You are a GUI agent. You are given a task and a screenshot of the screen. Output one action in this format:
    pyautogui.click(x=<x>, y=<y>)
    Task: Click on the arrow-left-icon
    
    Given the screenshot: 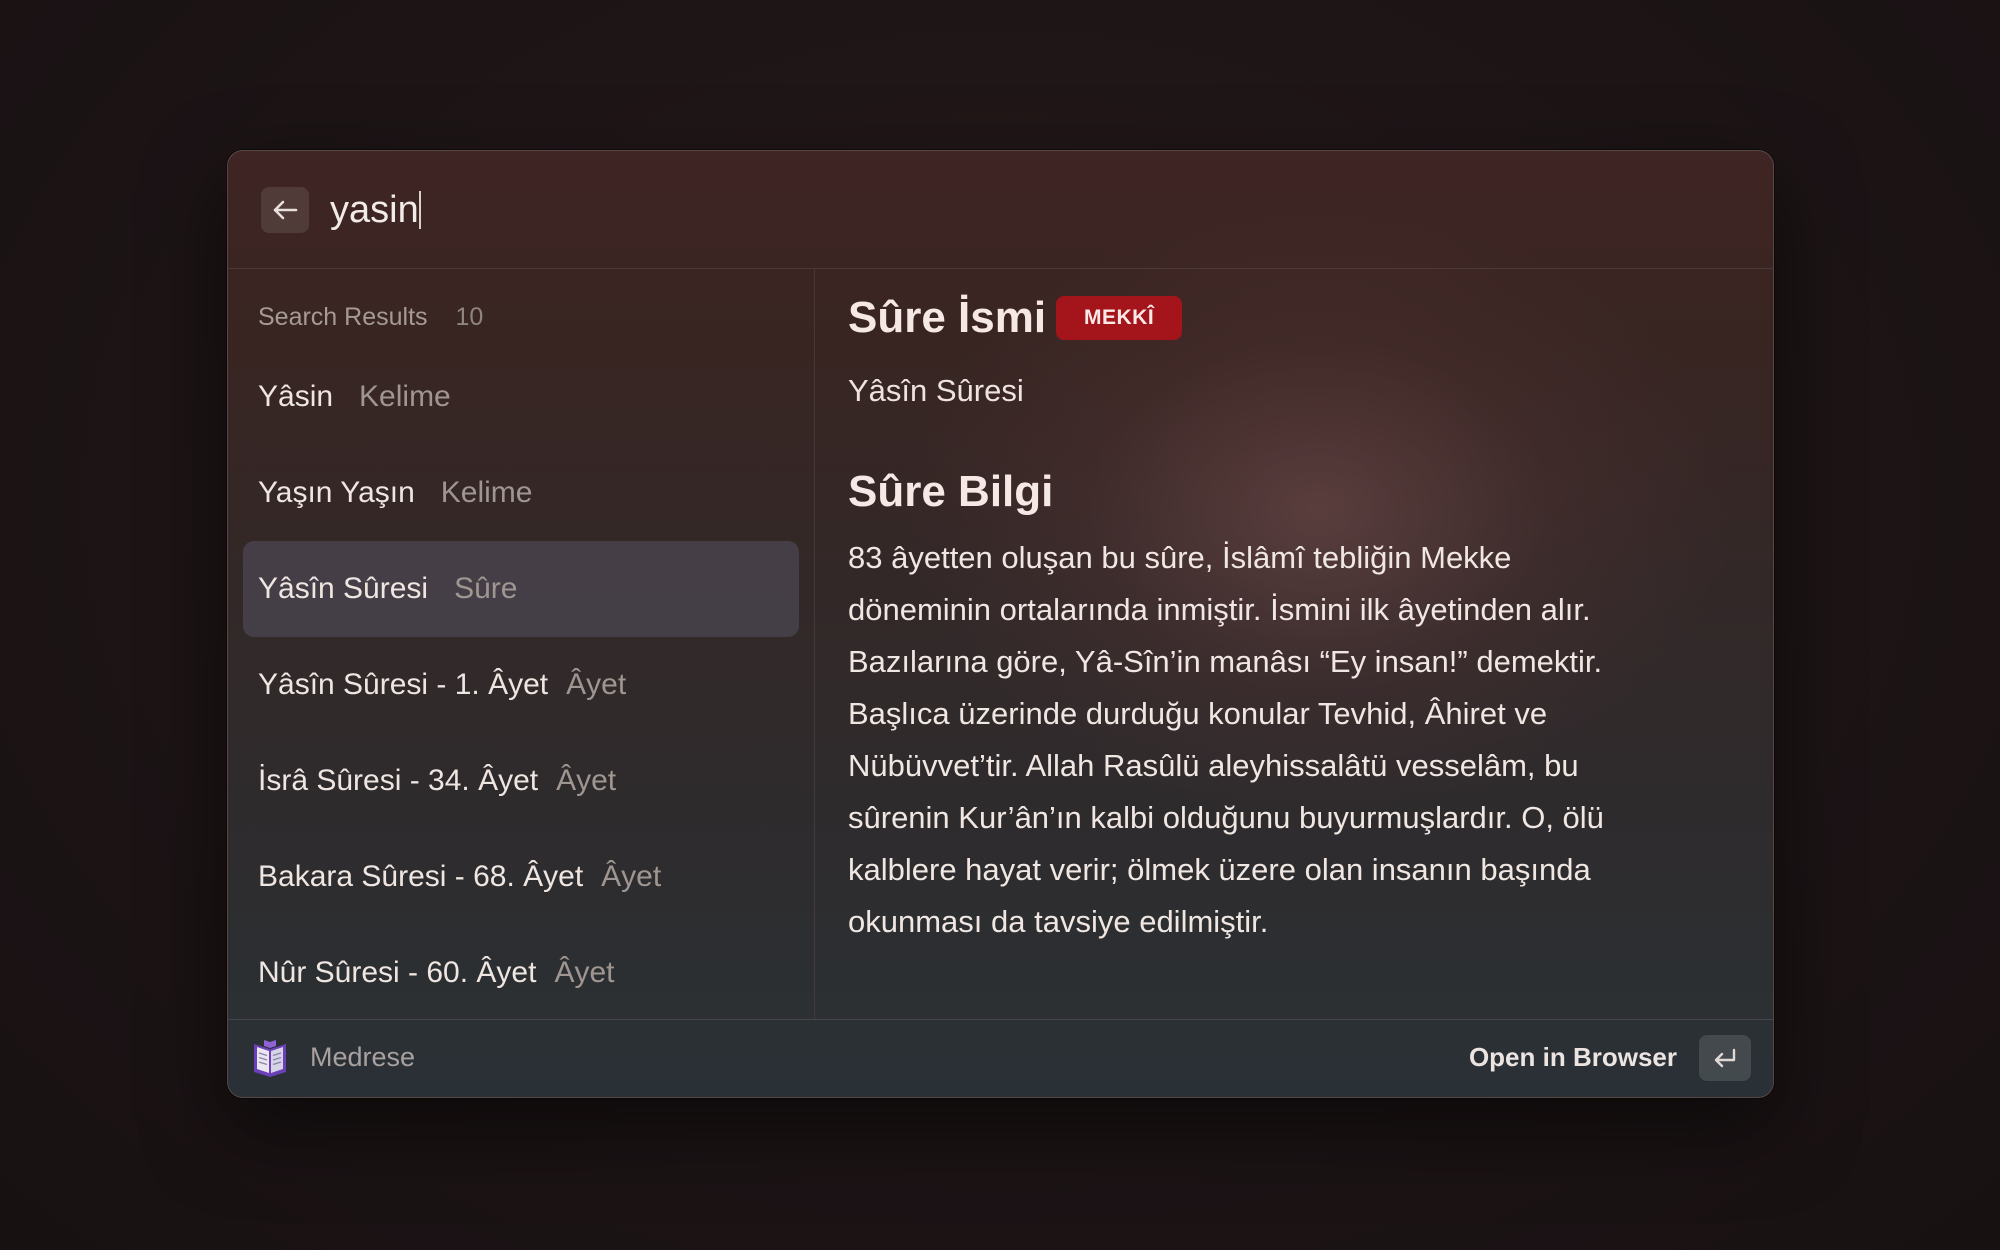 What is the action you would take?
    pyautogui.click(x=285, y=210)
    